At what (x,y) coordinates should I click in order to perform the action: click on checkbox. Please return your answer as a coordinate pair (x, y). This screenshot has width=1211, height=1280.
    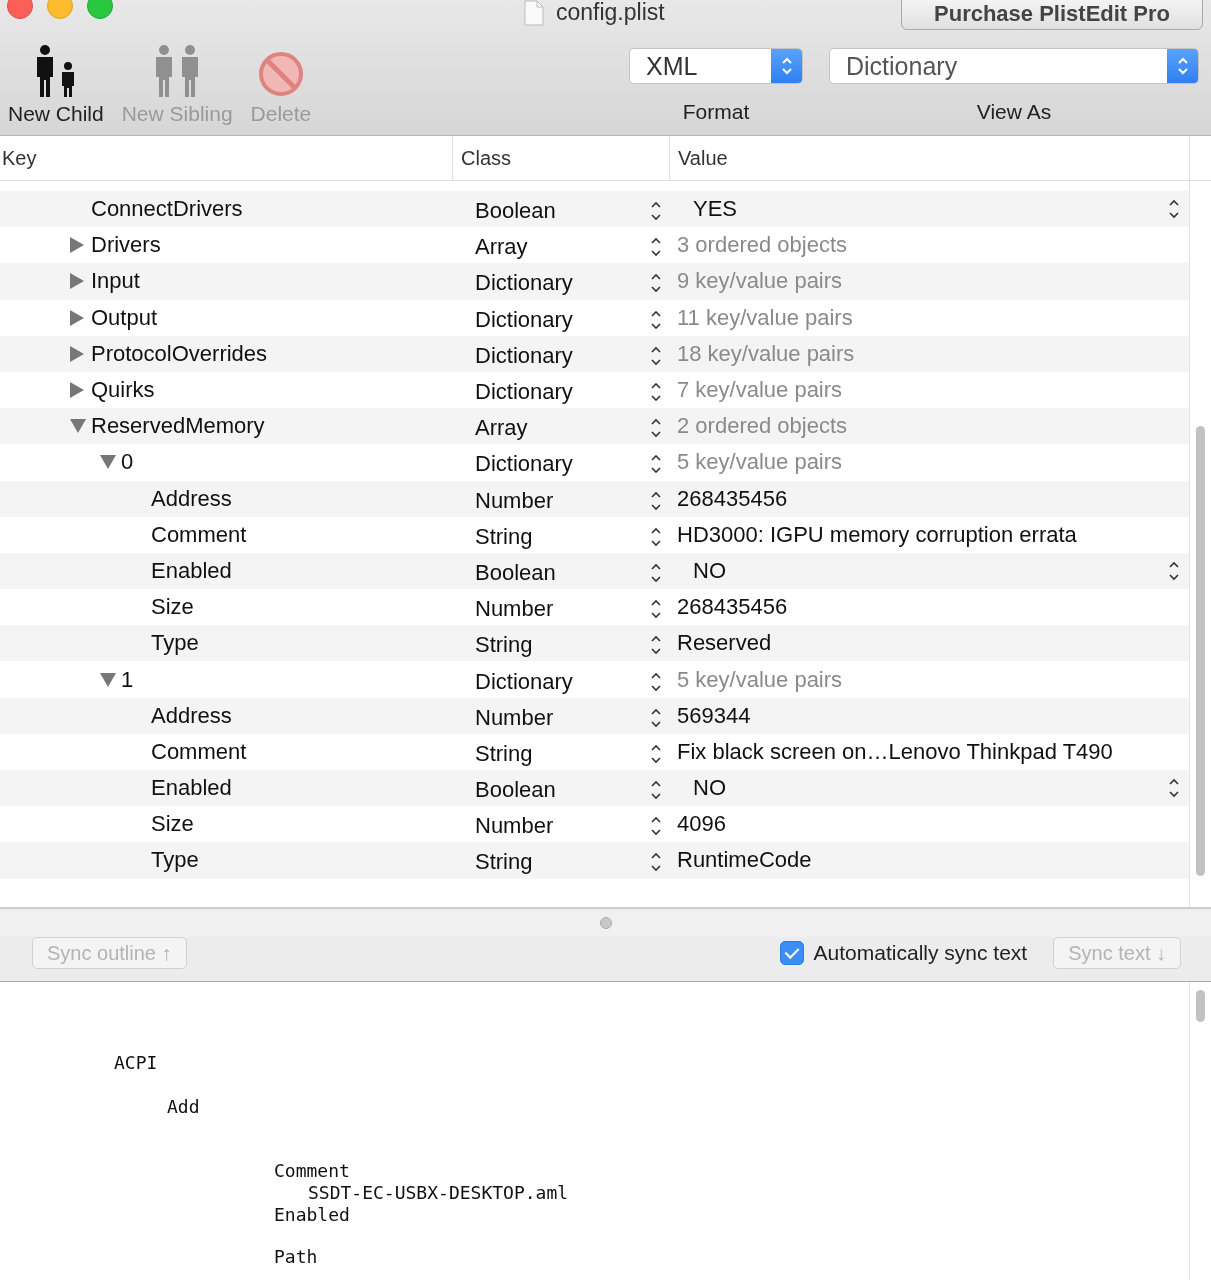
    Looking at the image, I should click on (791, 953).